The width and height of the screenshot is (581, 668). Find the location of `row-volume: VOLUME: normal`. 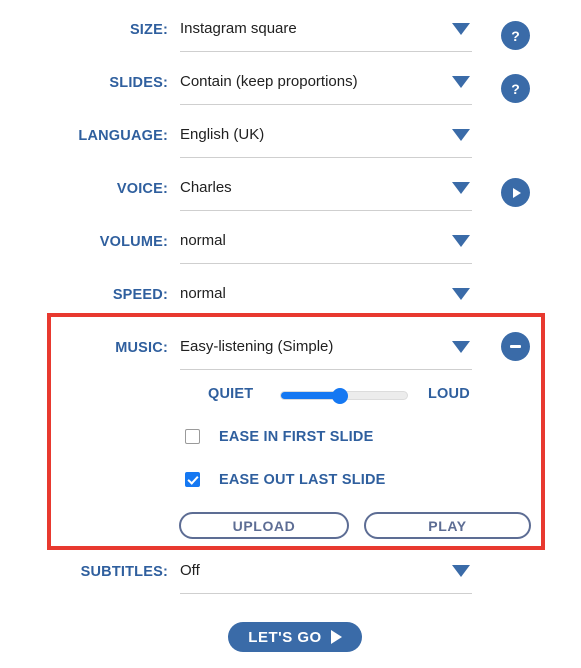

row-volume: VOLUME: normal is located at coordinates (290, 248).